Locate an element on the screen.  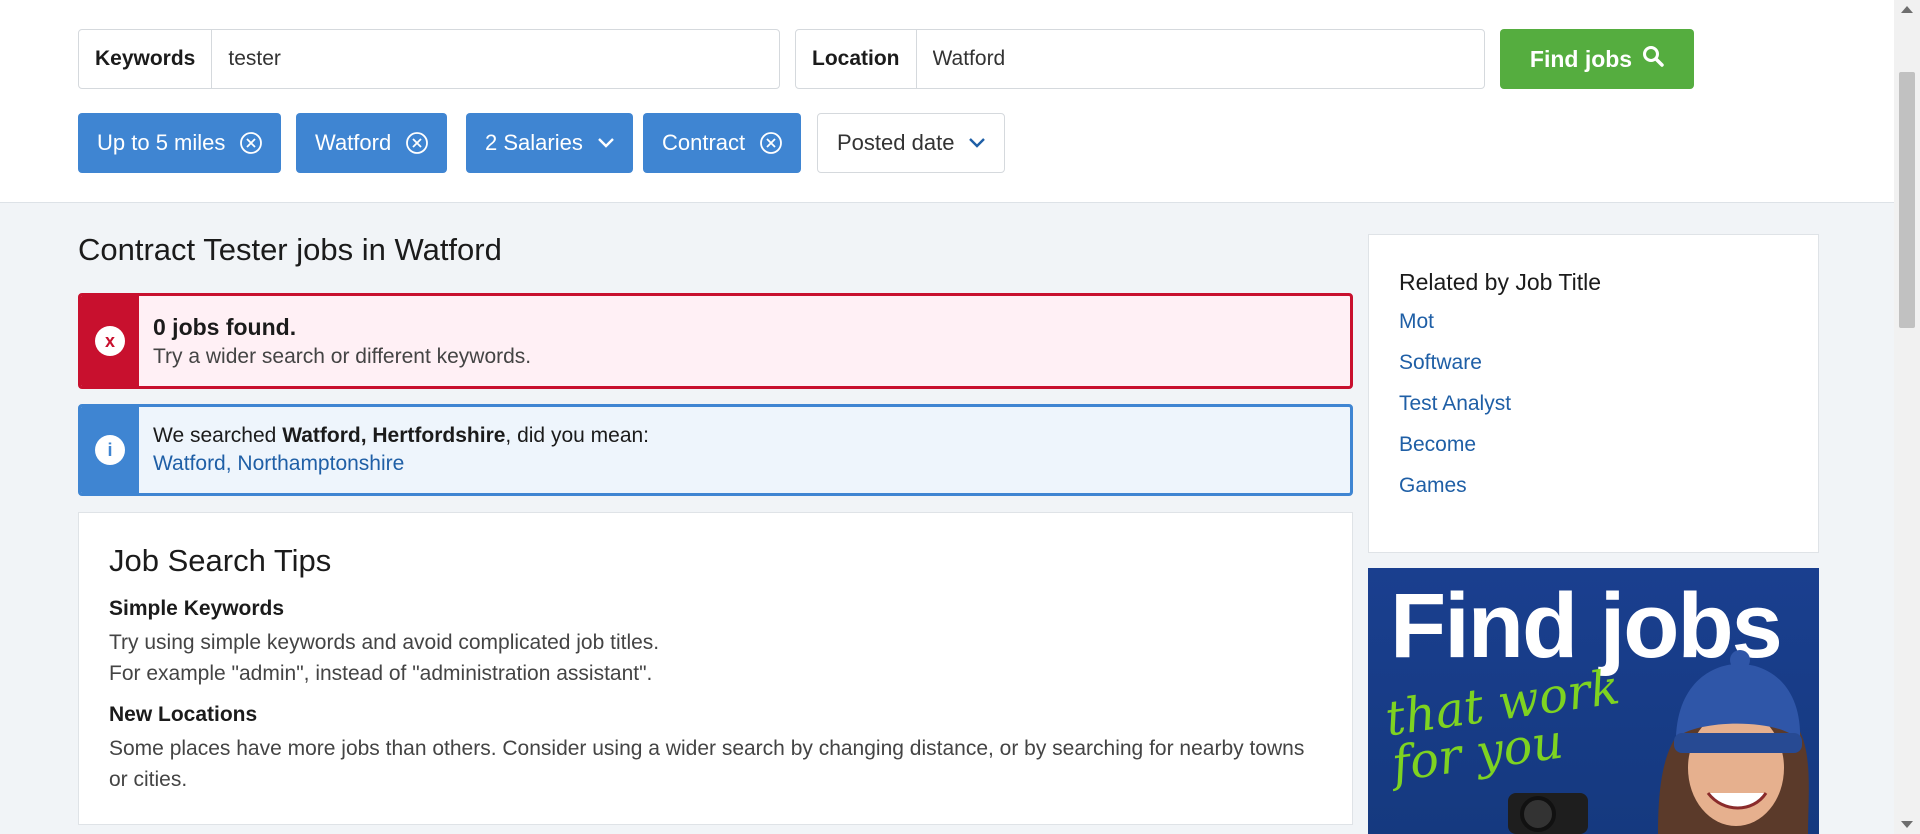
filter-contract-label: Contract is located at coordinates (704, 142).